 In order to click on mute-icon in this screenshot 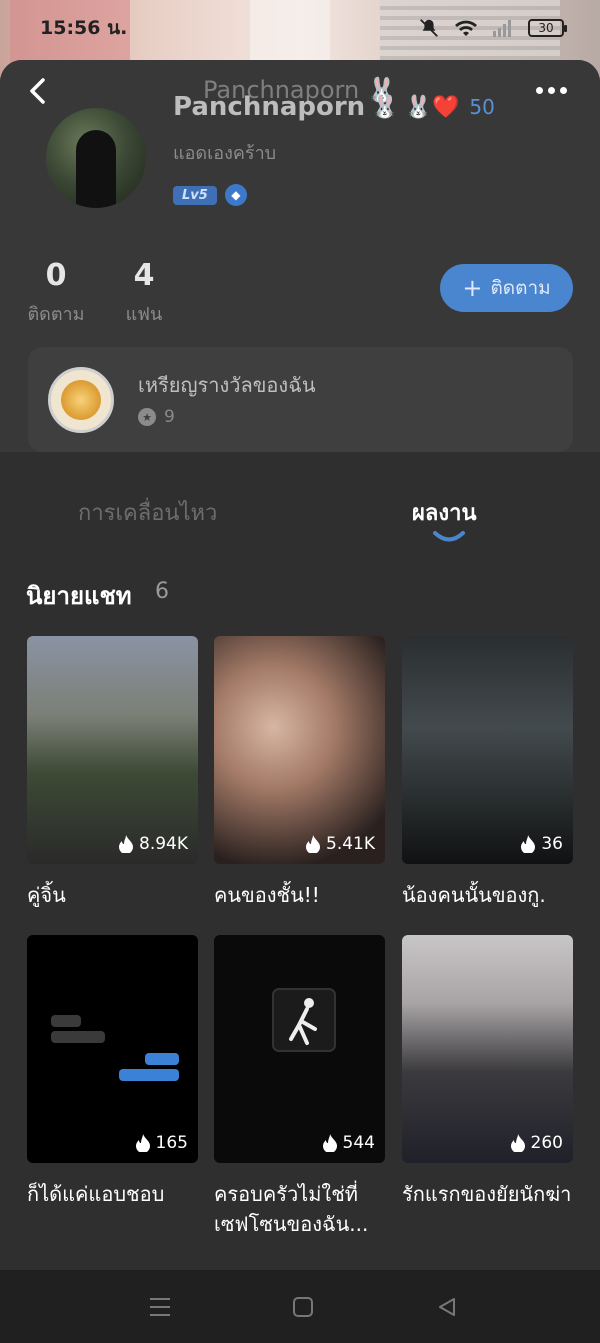, I will do `click(429, 28)`.